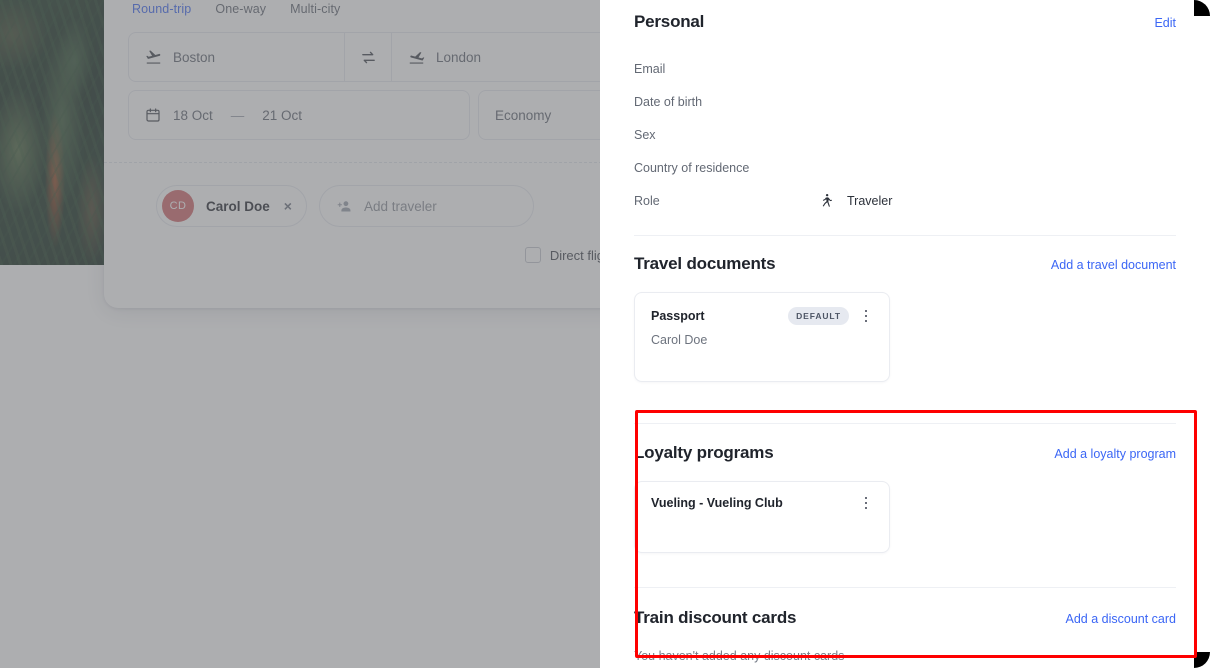 The image size is (1210, 668). Describe the element at coordinates (715, 617) in the screenshot. I see `train-discount-cards-title: Train discount cards` at that location.